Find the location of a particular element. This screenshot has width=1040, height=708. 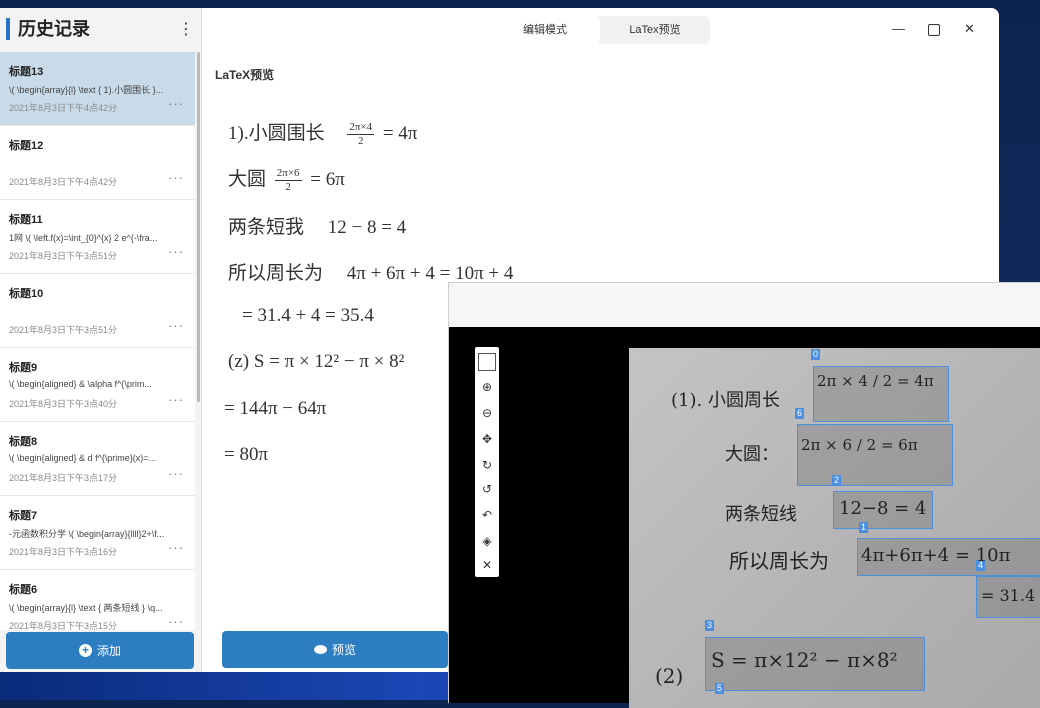

history-item: 标题12 2021年8月3日下午4点42分 ··· is located at coordinates (97, 163).